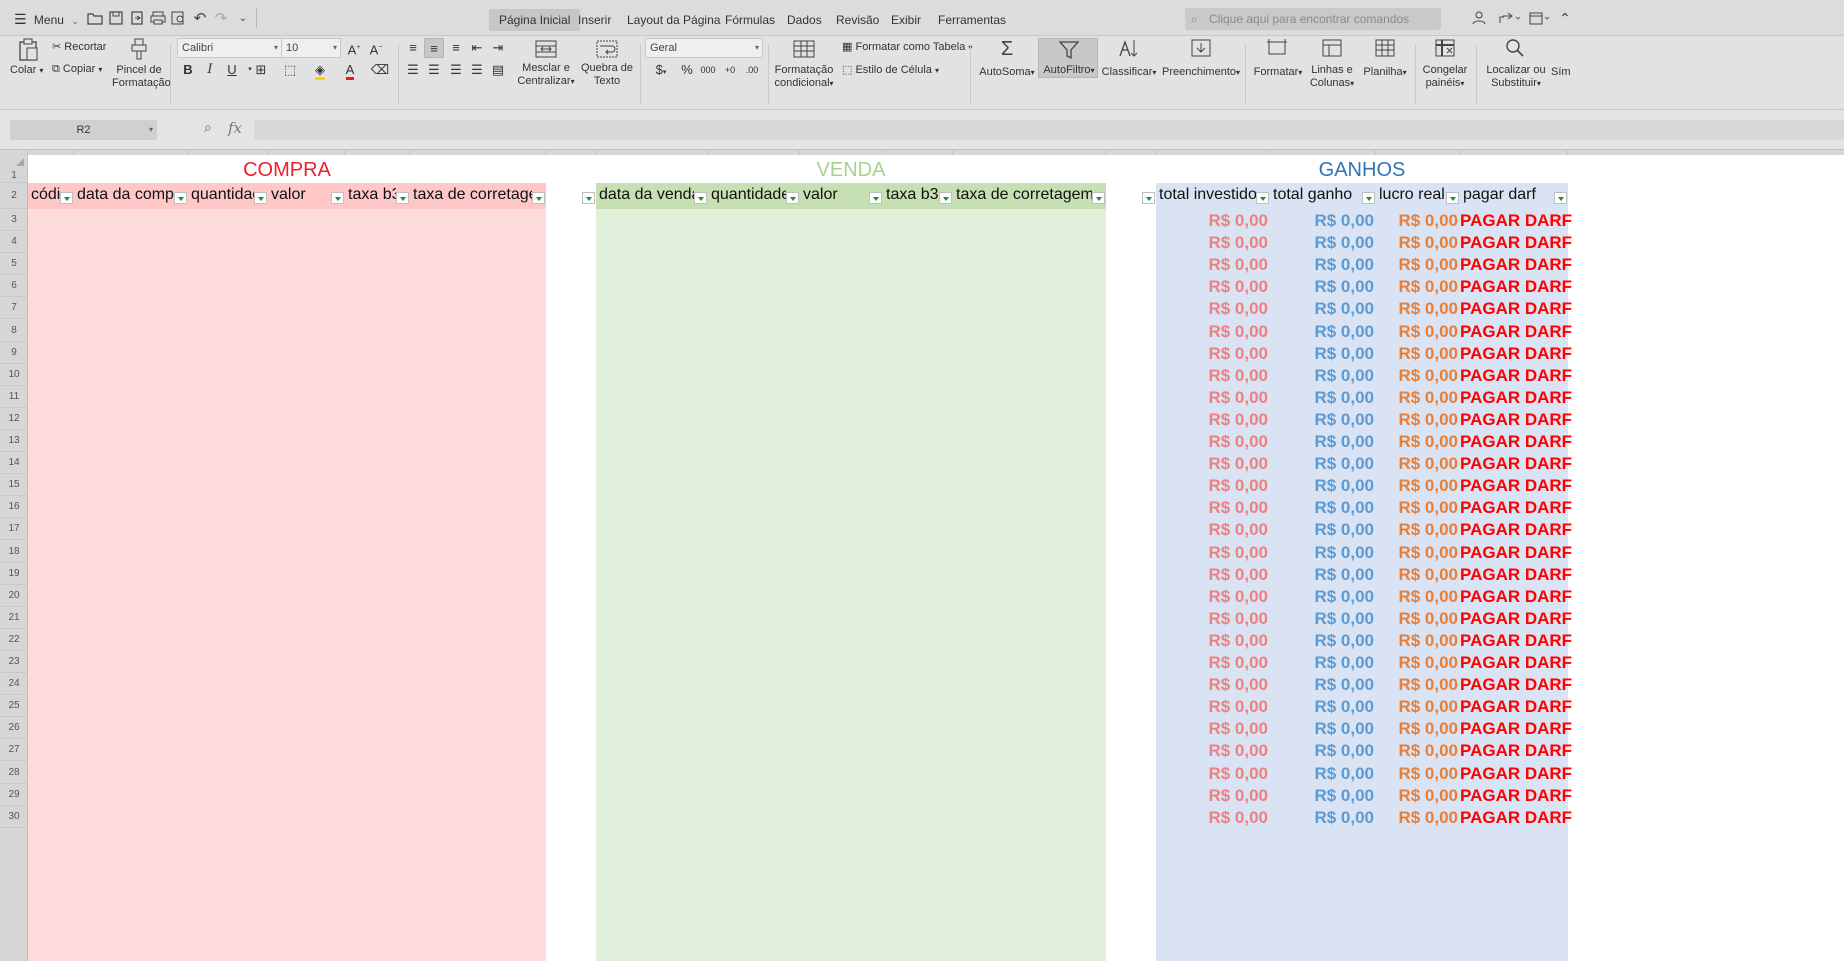  Describe the element at coordinates (14, 463) in the screenshot. I see `row-header-14: 14` at that location.